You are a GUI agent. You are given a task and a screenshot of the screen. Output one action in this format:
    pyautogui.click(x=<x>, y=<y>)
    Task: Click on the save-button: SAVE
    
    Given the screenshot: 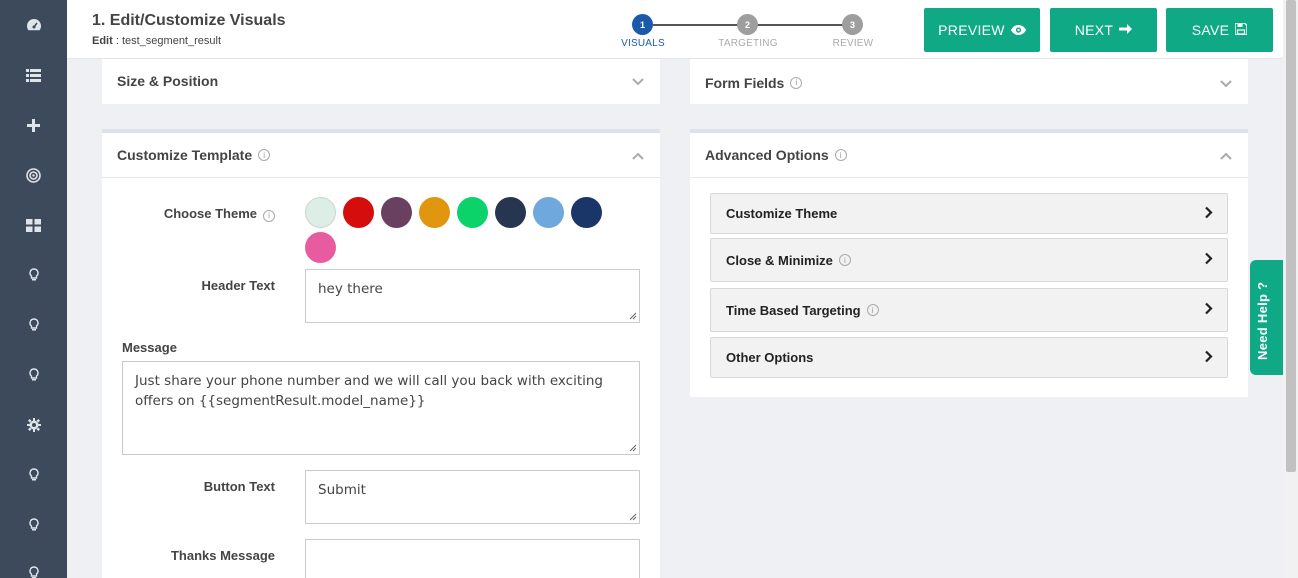 What is the action you would take?
    pyautogui.click(x=1219, y=30)
    